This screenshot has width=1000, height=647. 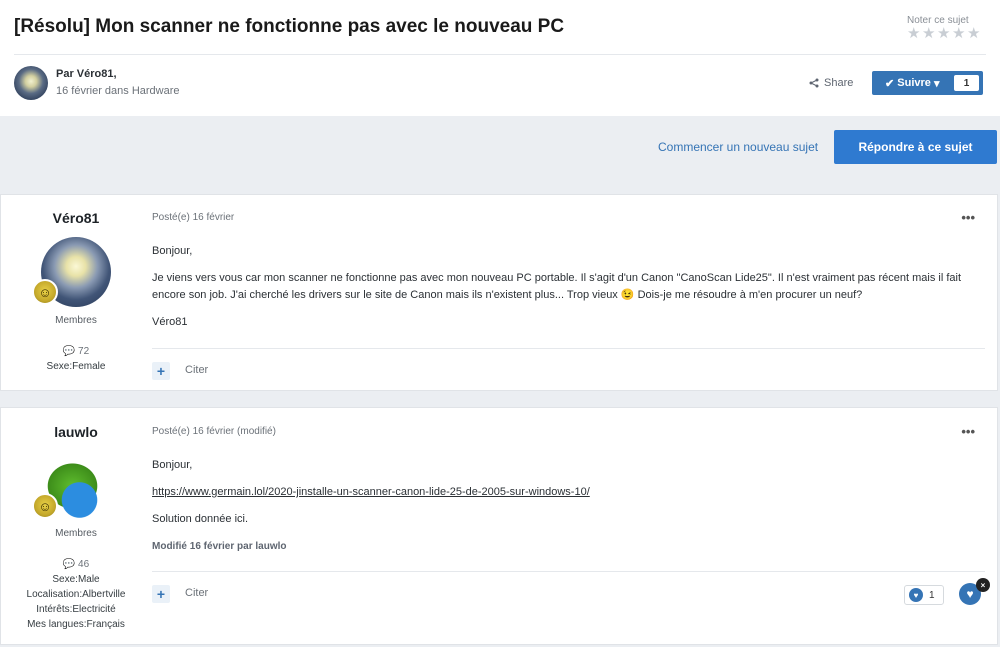 What do you see at coordinates (193, 217) in the screenshot?
I see `post-date: Posté(e) 16 février` at bounding box center [193, 217].